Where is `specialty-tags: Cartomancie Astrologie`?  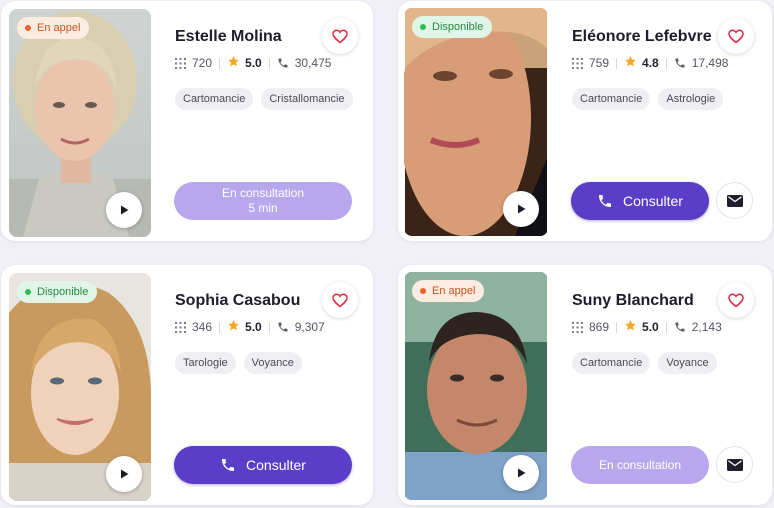 specialty-tags: Cartomancie Astrologie is located at coordinates (662, 99).